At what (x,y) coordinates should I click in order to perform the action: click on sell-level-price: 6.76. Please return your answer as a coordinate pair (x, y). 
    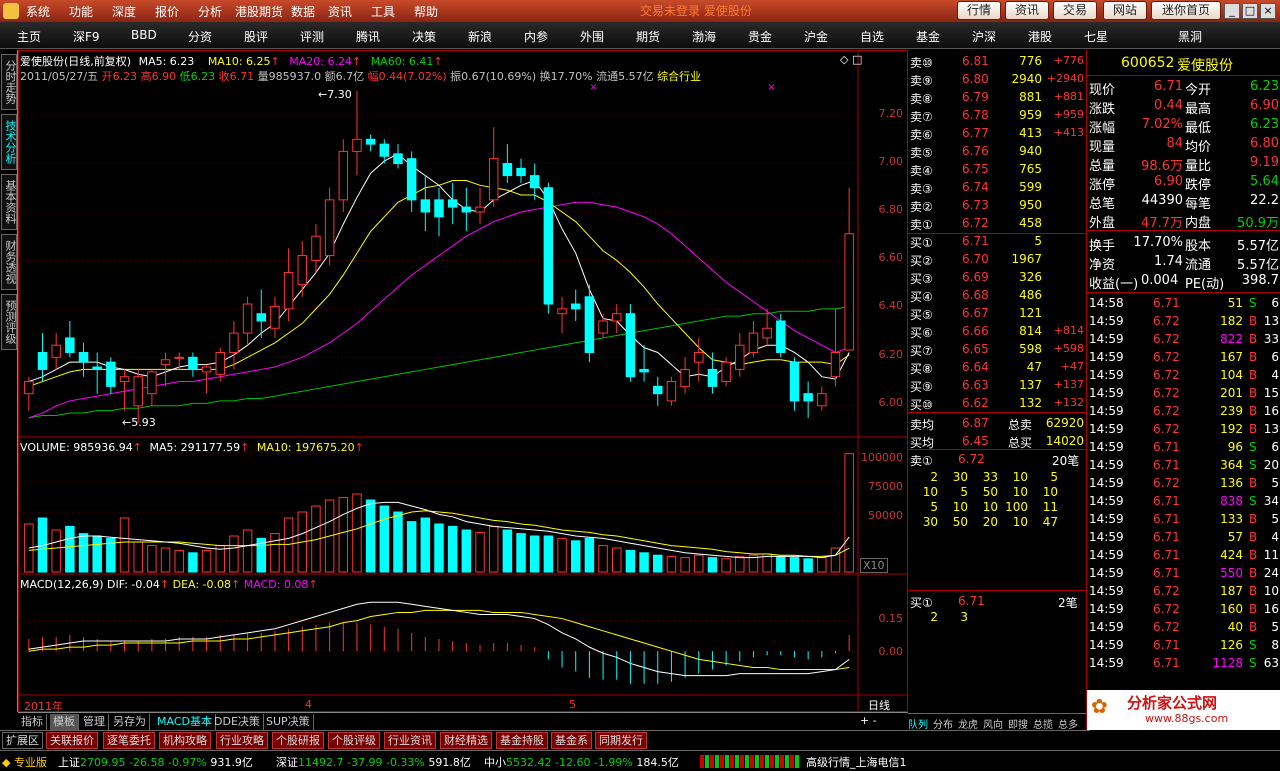
    Looking at the image, I should click on (975, 151).